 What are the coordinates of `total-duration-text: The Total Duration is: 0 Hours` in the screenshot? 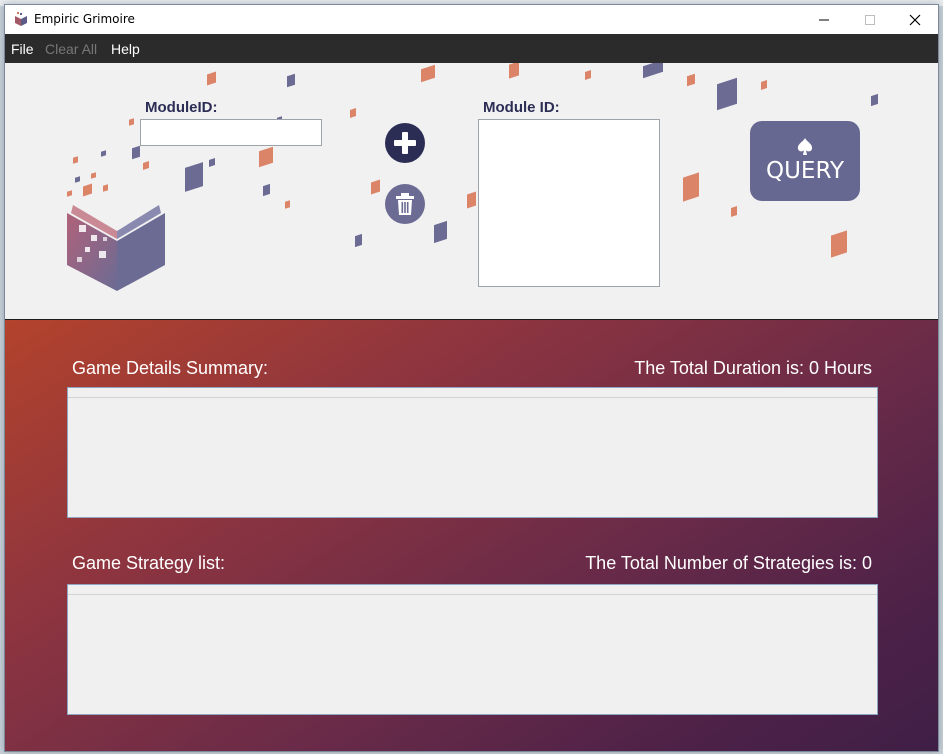 It's located at (753, 368).